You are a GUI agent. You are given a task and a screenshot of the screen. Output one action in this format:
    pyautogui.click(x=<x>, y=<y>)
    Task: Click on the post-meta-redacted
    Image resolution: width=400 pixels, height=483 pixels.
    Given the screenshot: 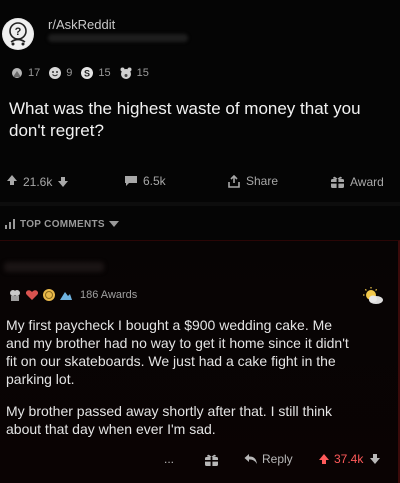 What is the action you would take?
    pyautogui.click(x=118, y=38)
    